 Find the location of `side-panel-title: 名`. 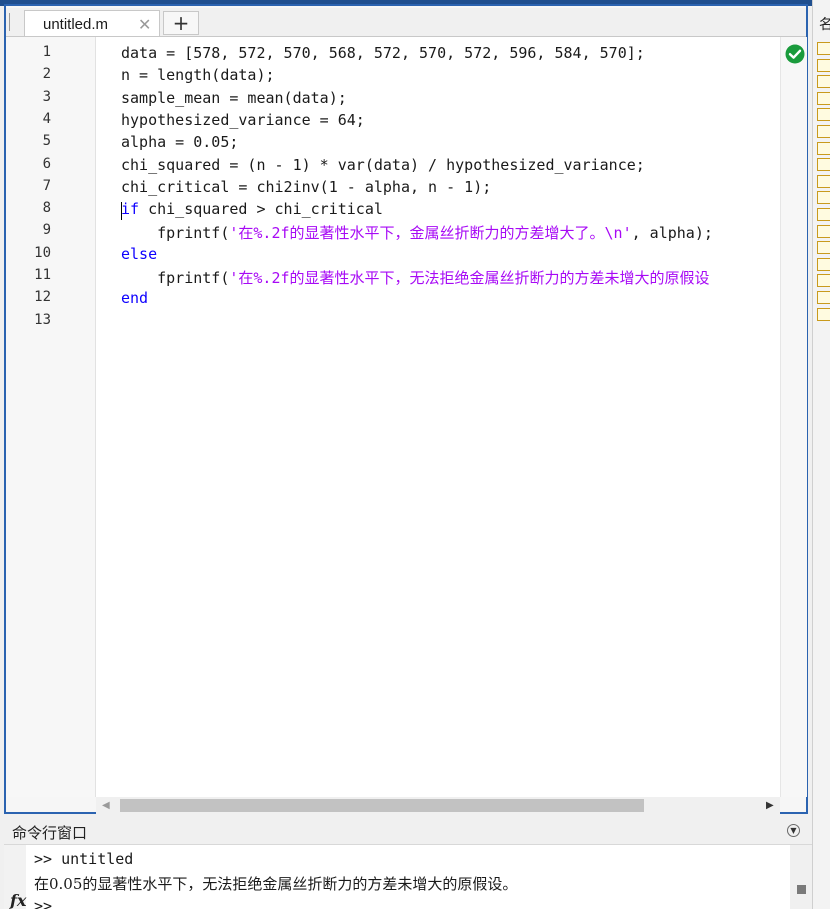

side-panel-title: 名 is located at coordinates (824, 24).